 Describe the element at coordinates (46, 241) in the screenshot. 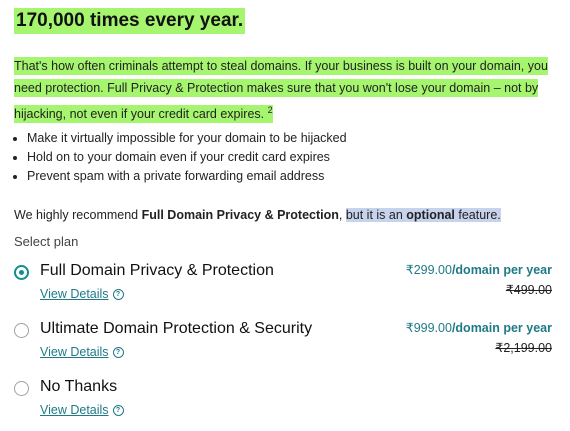

I see `select-plan-label: Select plan` at that location.